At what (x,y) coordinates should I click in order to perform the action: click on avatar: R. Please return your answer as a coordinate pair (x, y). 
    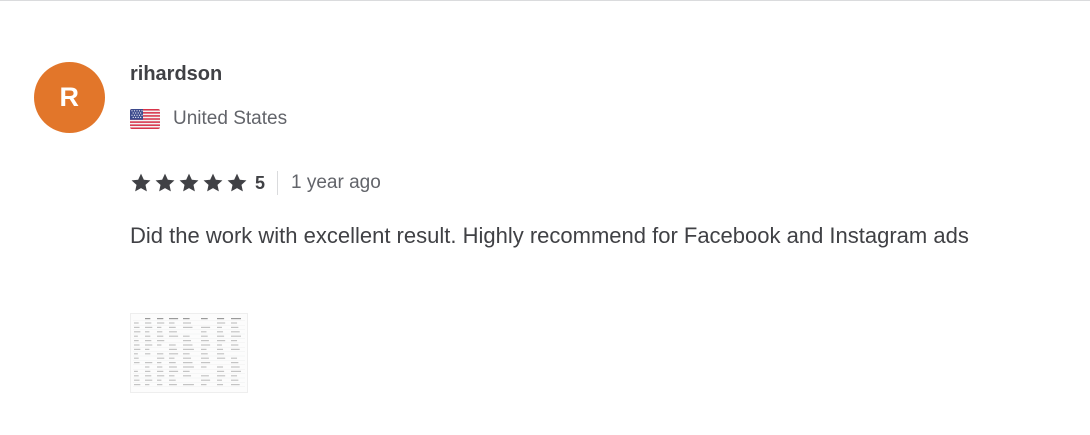
    Looking at the image, I should click on (69, 97).